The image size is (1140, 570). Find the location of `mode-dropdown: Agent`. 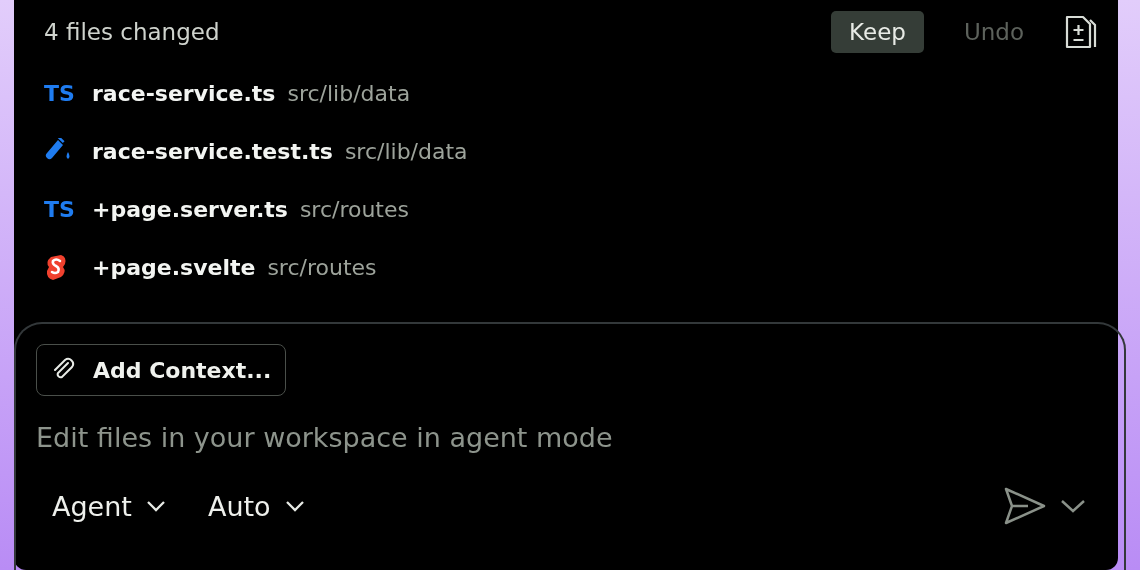

mode-dropdown: Agent is located at coordinates (109, 506).